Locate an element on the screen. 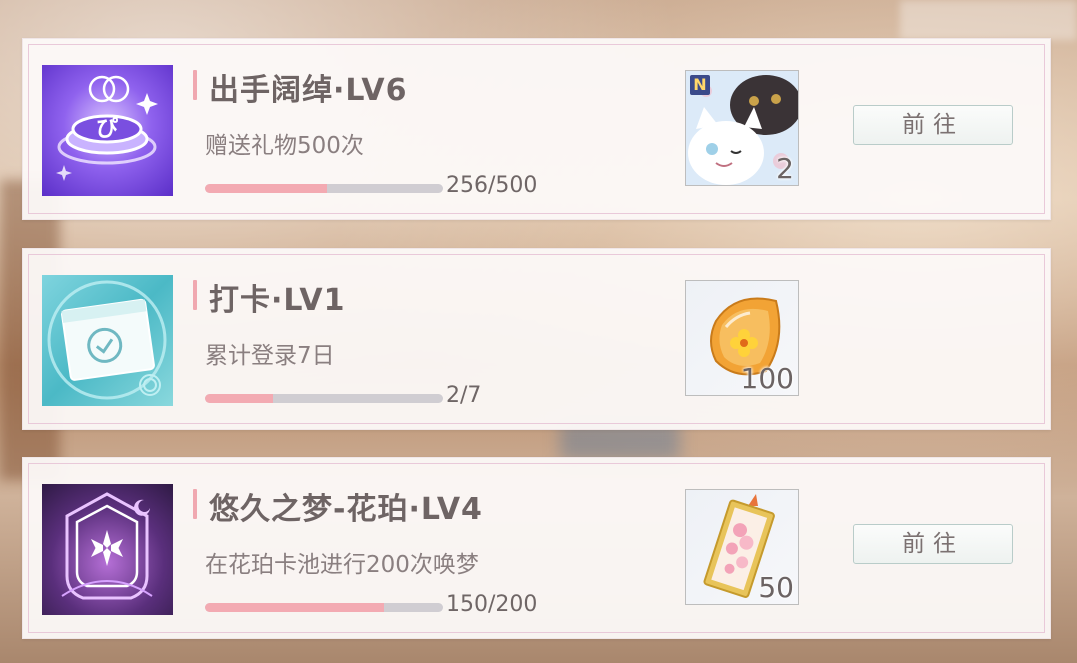 This screenshot has width=1077, height=663. reward-item: 50 is located at coordinates (742, 547).